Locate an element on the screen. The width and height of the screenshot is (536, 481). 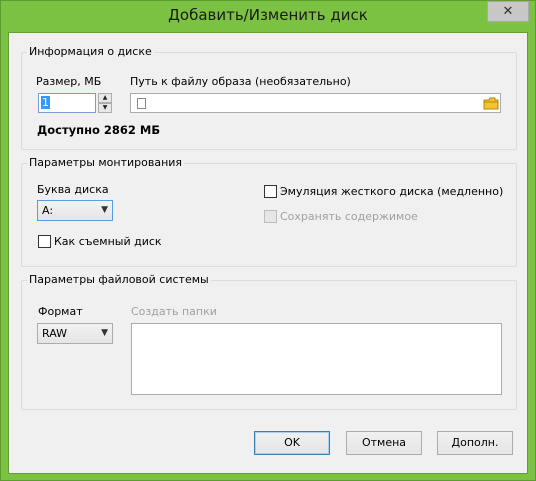
disk-info-legend: Информация о диске is located at coordinates (90, 51).